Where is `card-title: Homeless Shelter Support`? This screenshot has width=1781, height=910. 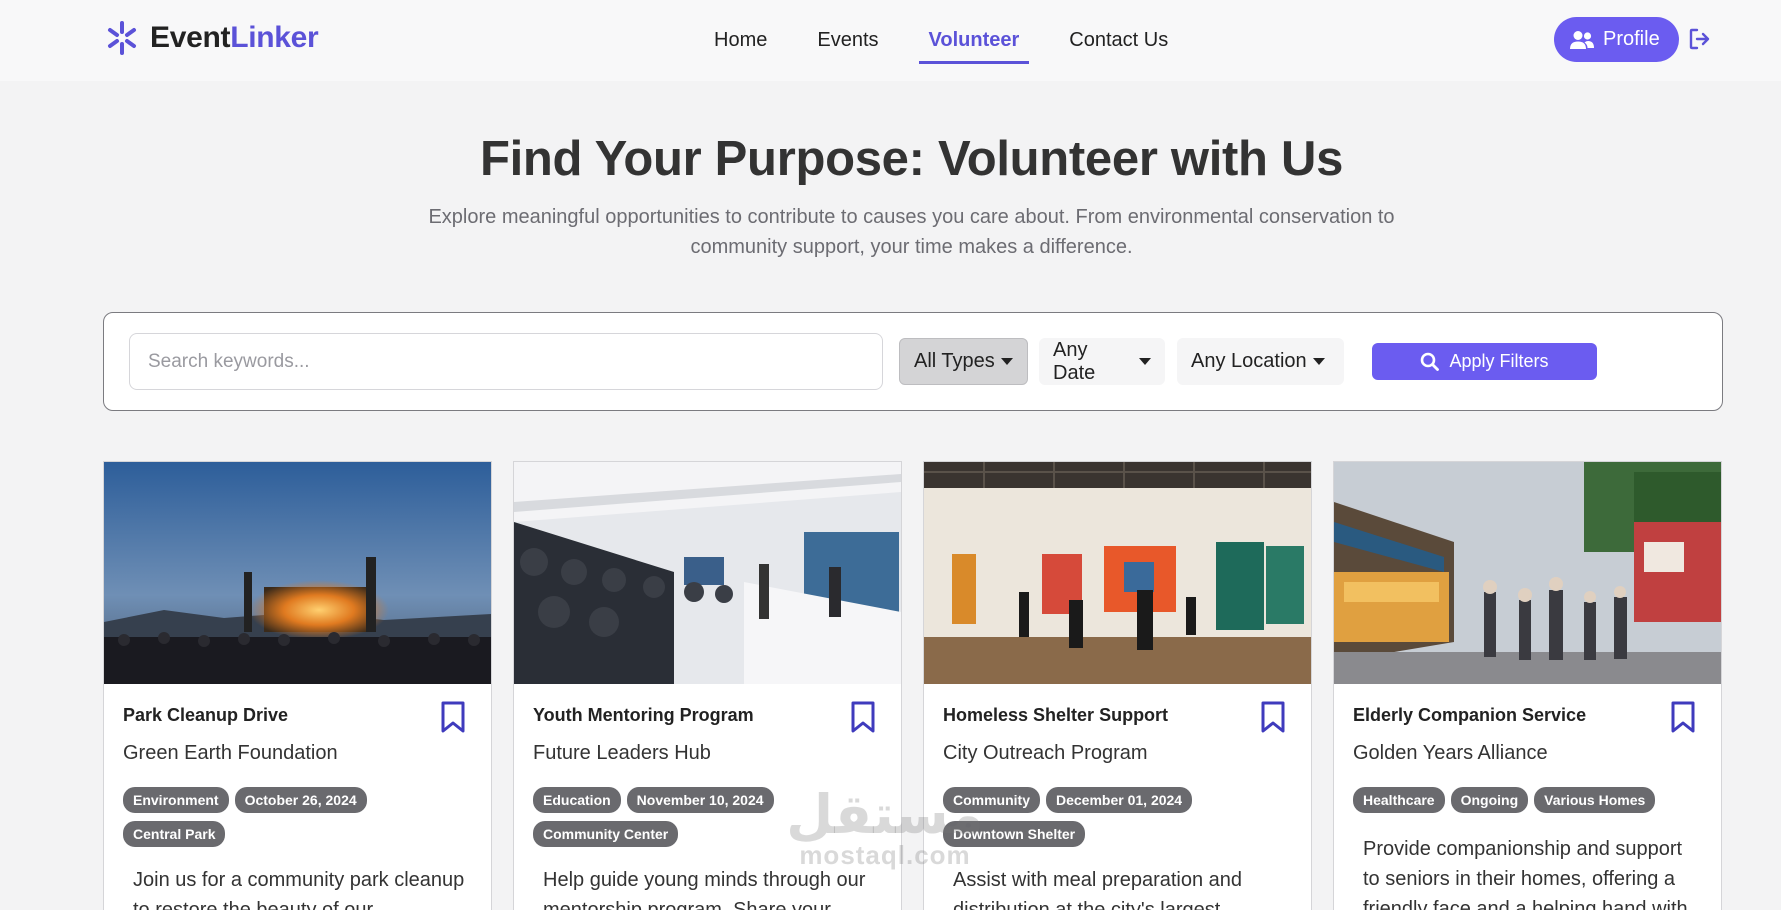 card-title: Homeless Shelter Support is located at coordinates (1055, 715).